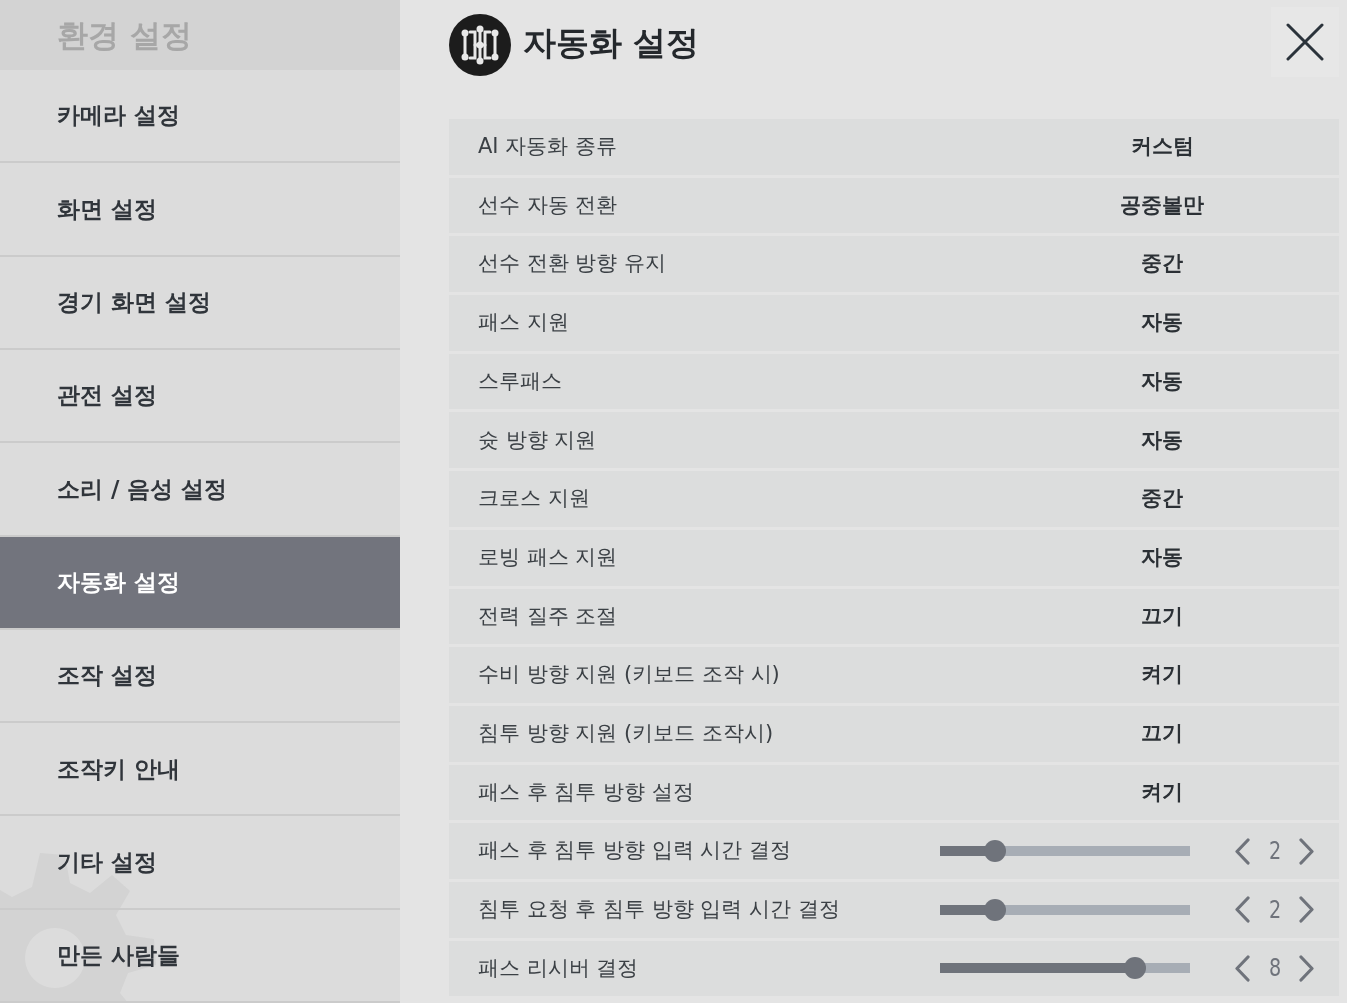 This screenshot has width=1347, height=1003. Describe the element at coordinates (200, 117) in the screenshot. I see `sidebar-item: 카메라 설정` at that location.